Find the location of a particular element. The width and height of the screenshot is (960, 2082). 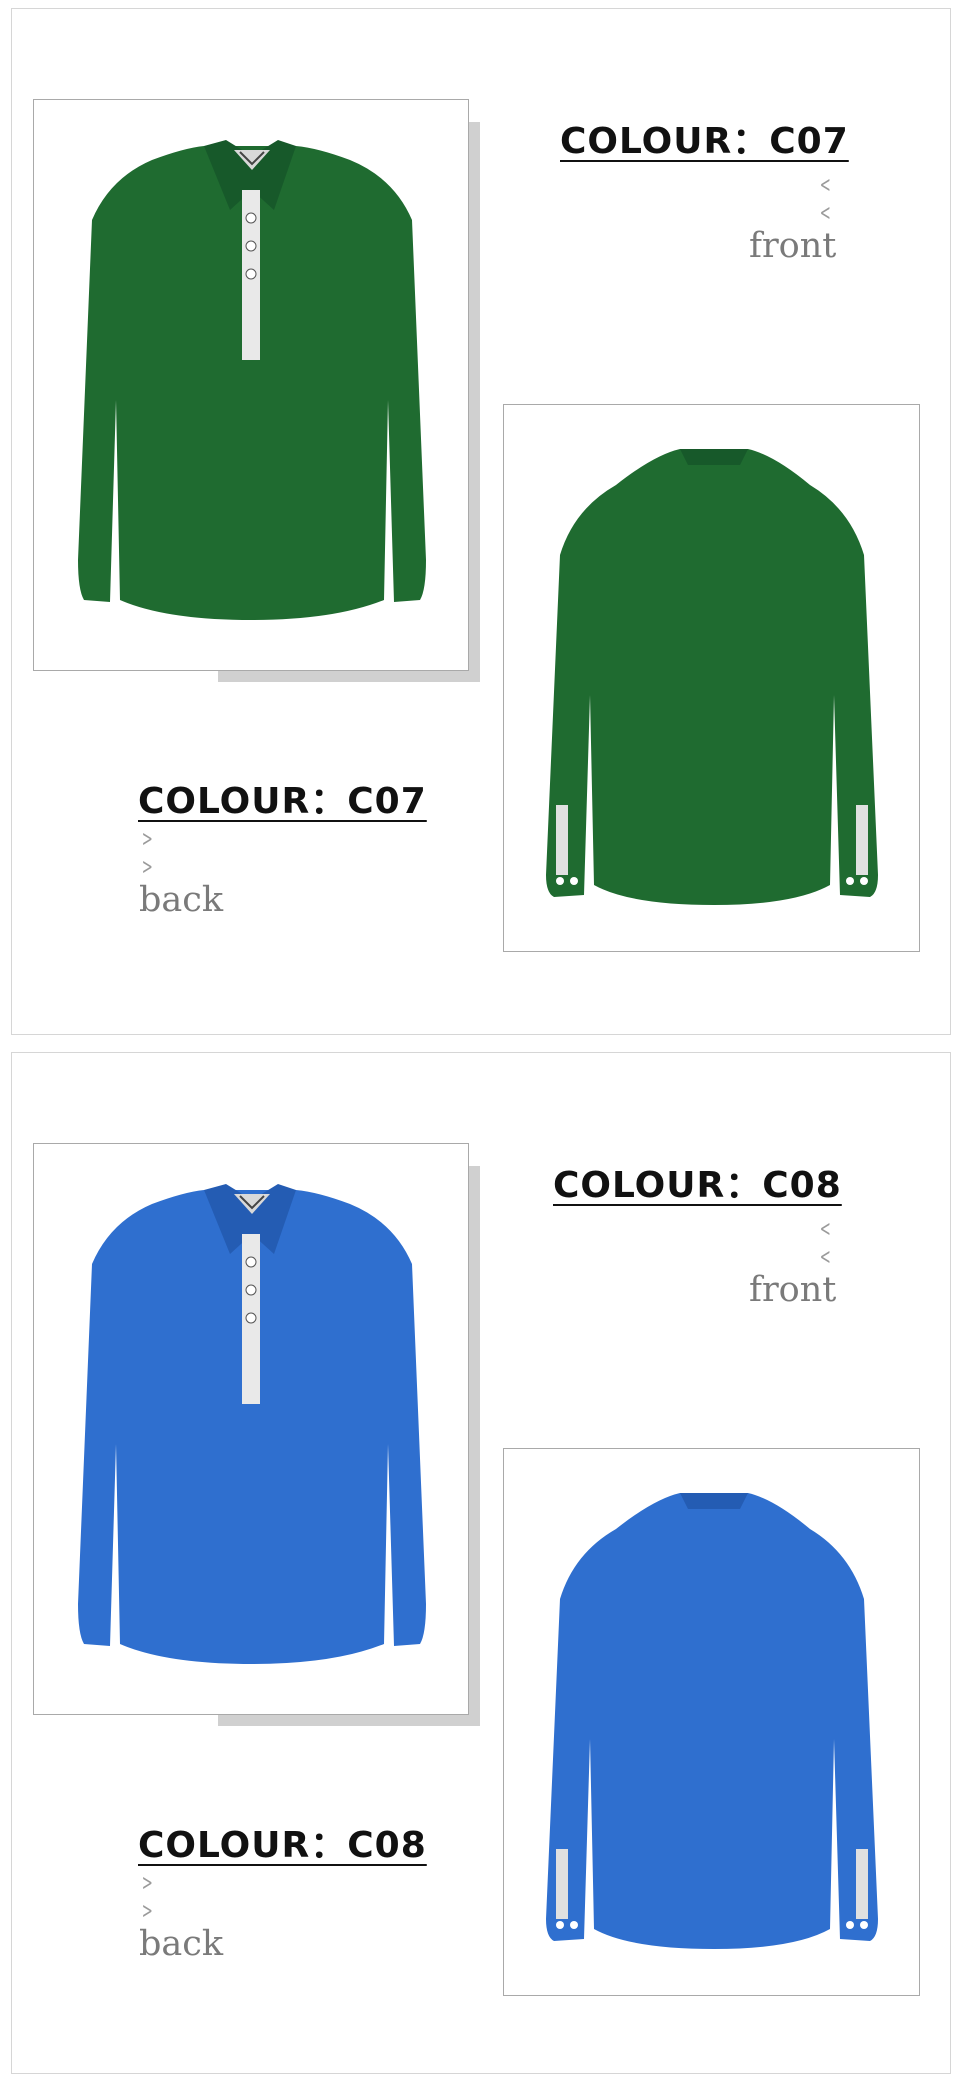

front-photo-c08 is located at coordinates (251, 1429).